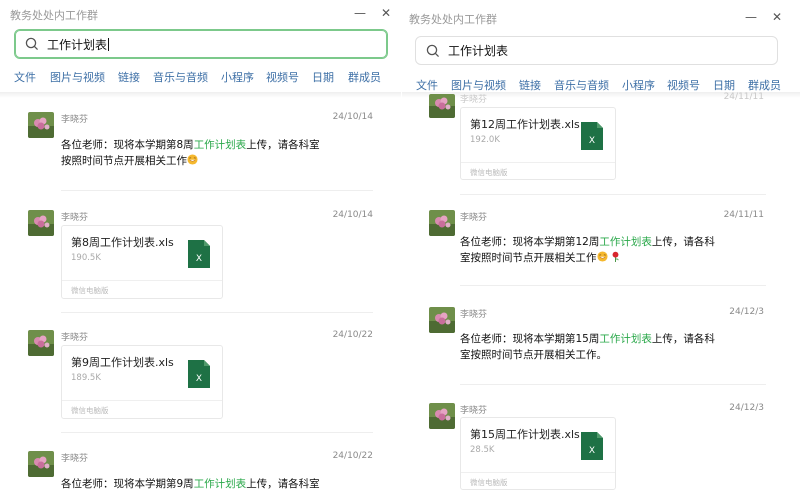 The width and height of the screenshot is (800, 499). Describe the element at coordinates (538, 143) in the screenshot. I see `file-card: 第12周工作计划表.xls 192.0K X 微信电脑版` at that location.